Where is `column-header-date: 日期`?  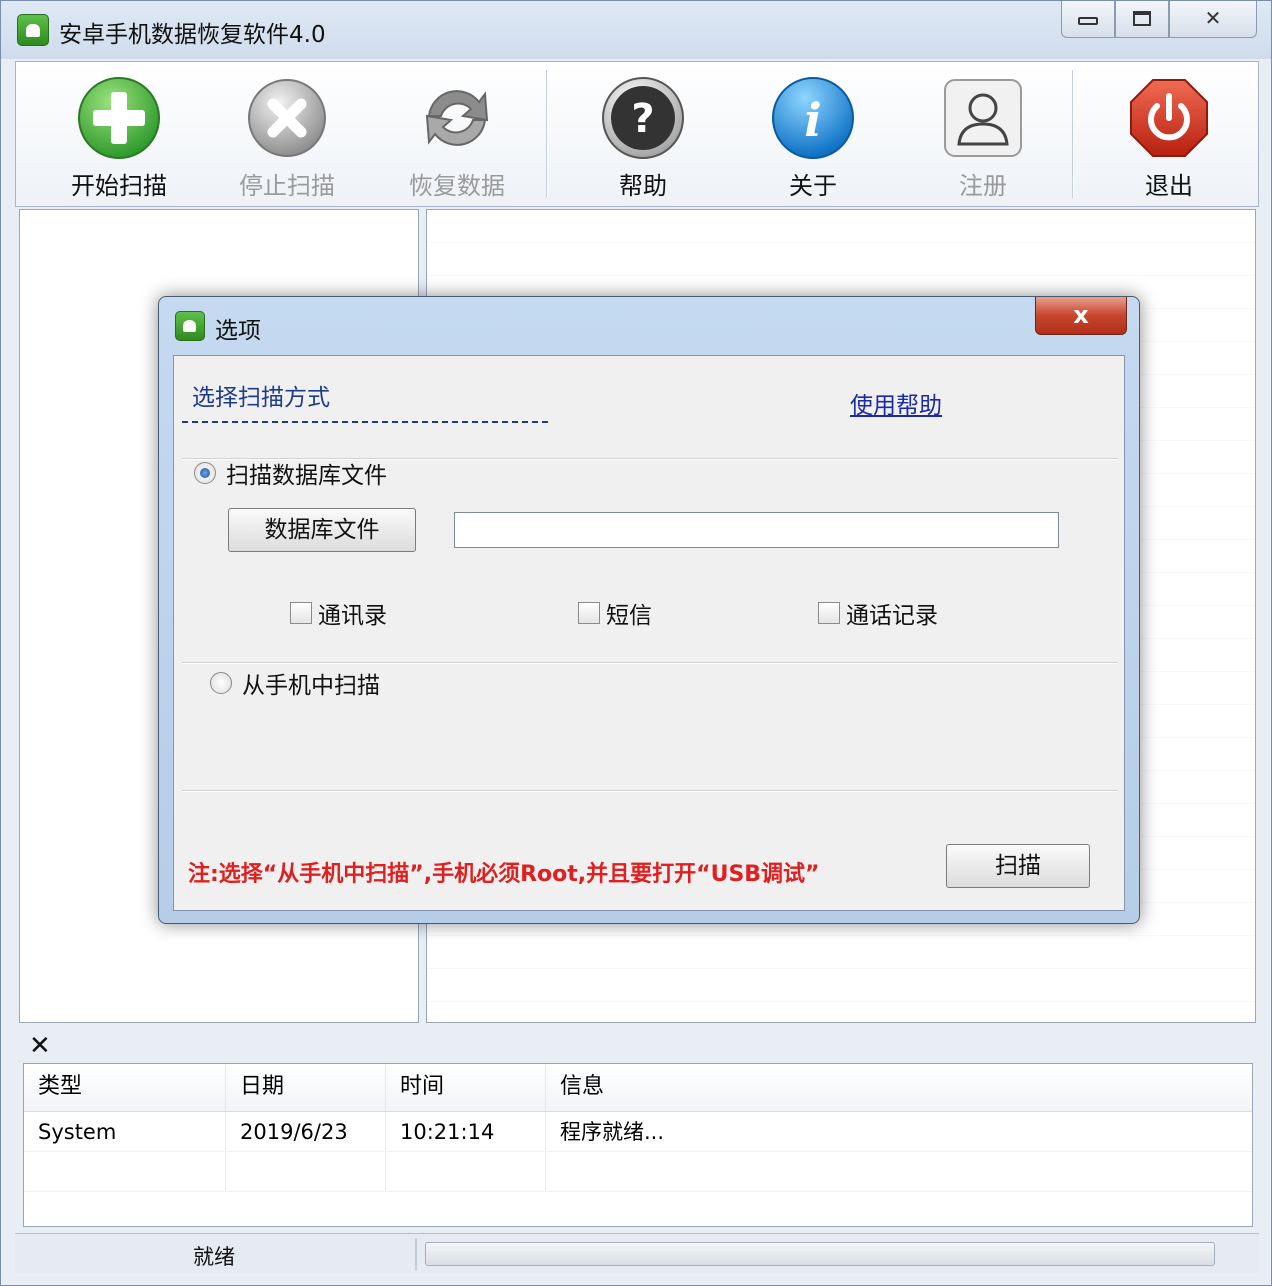 column-header-date: 日期 is located at coordinates (306, 1087).